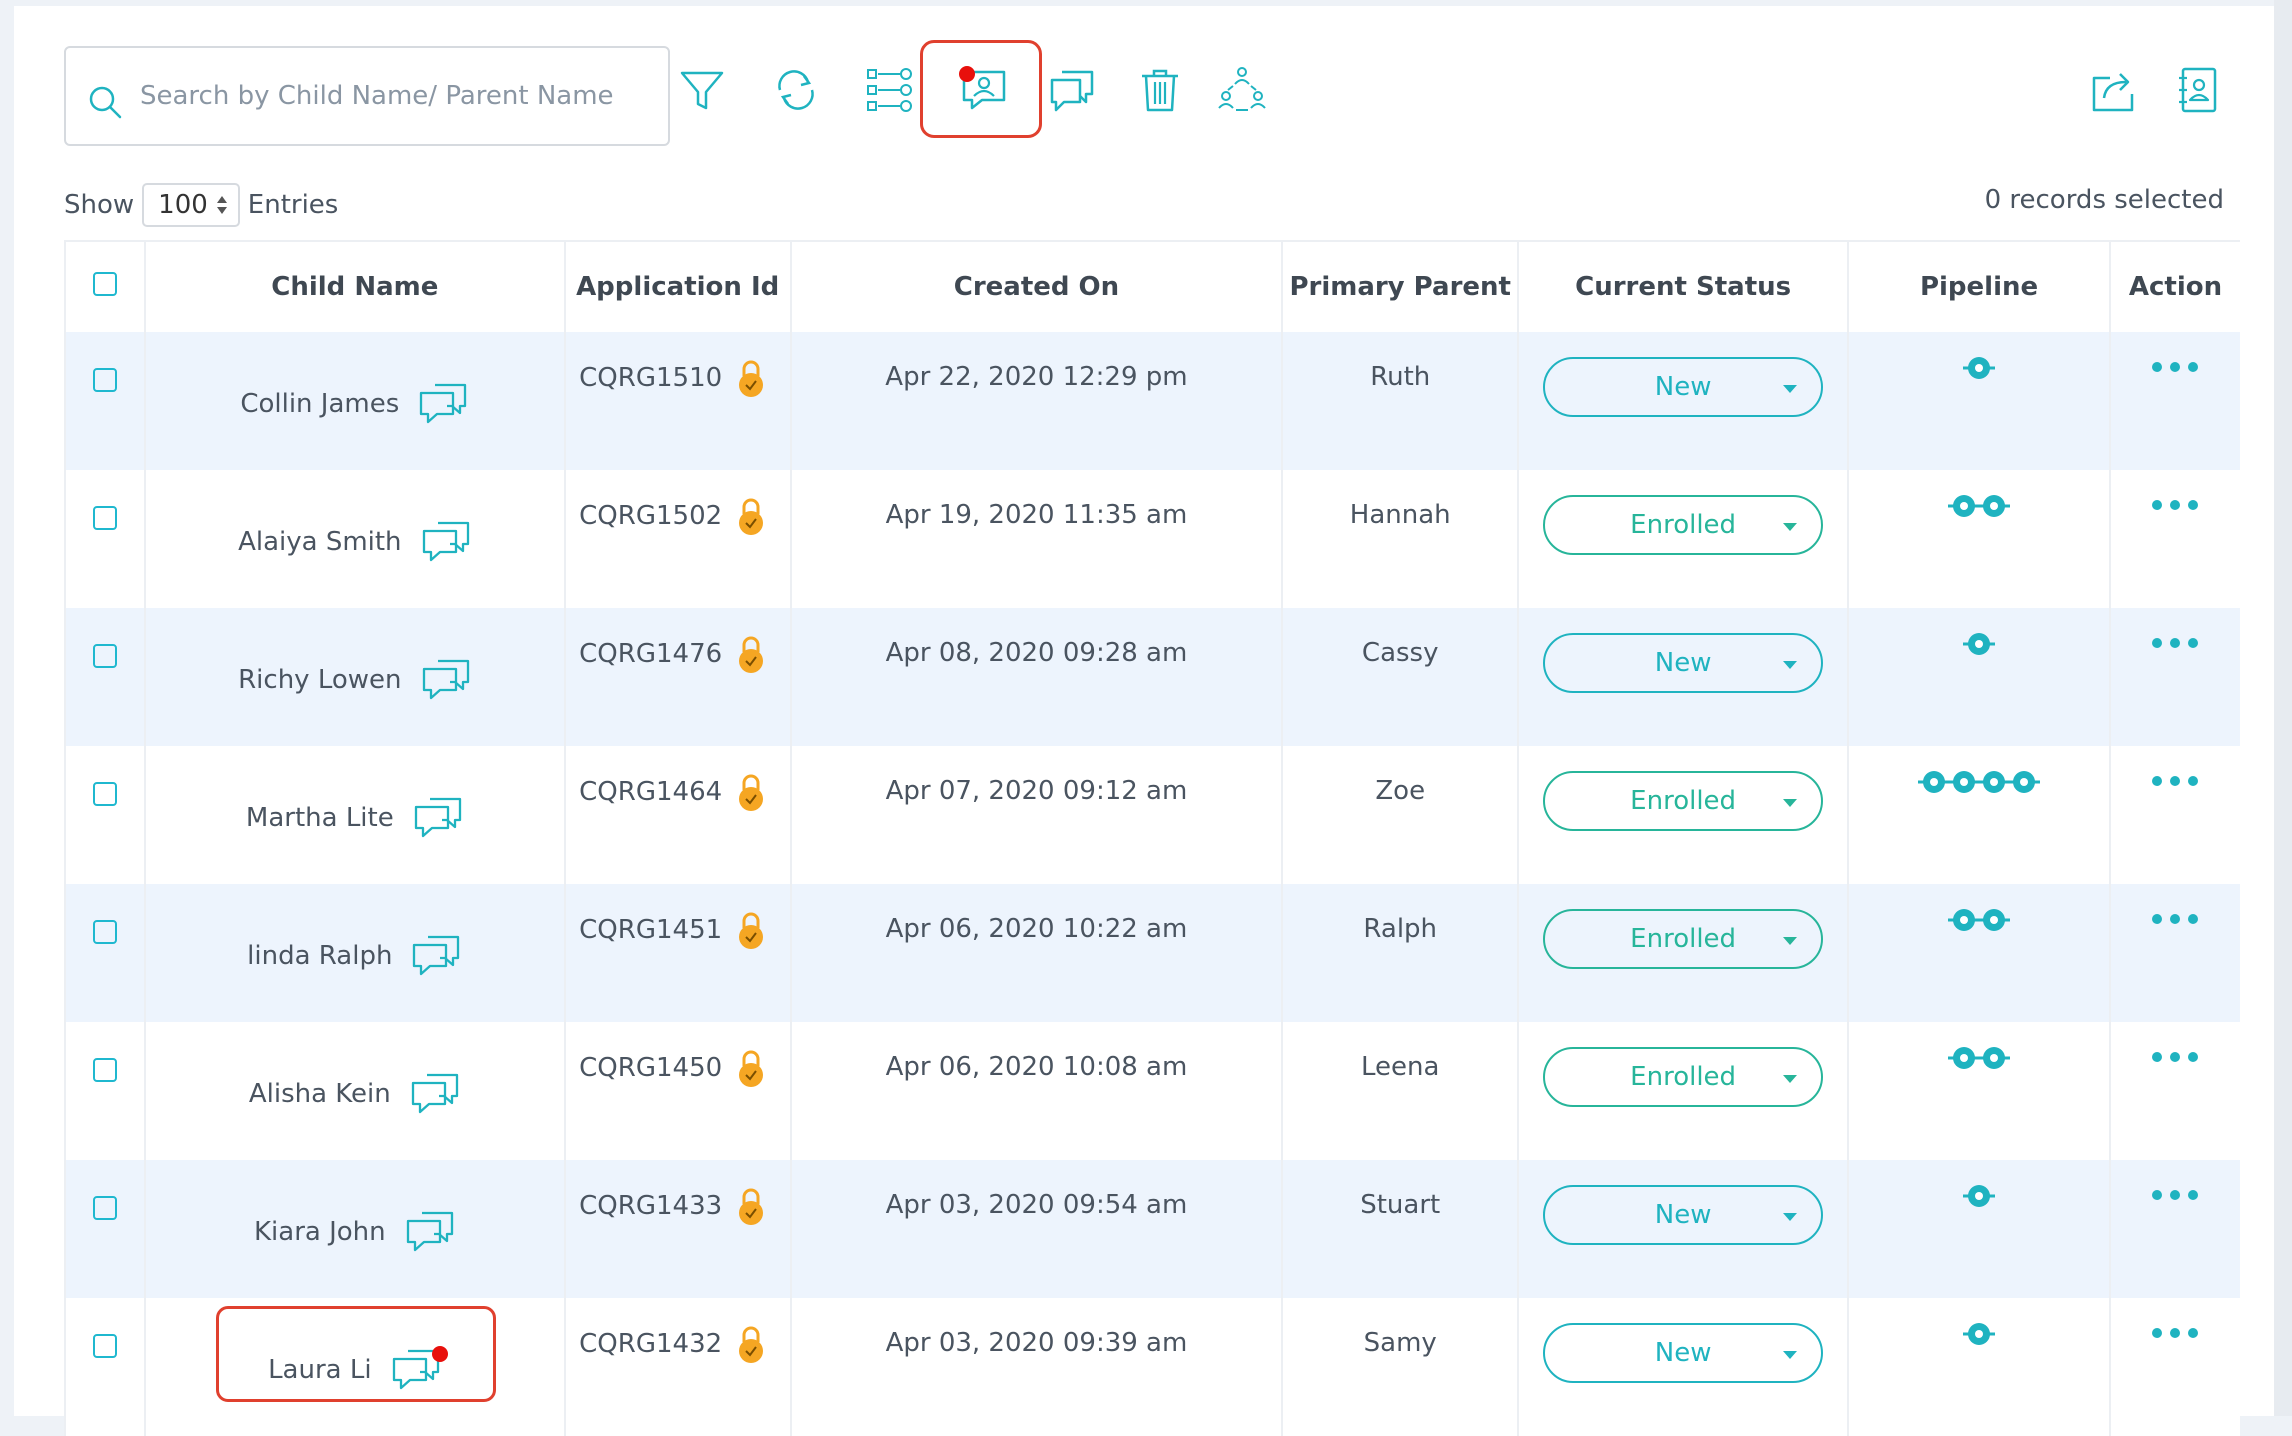 The height and width of the screenshot is (1436, 2292). I want to click on search-input, so click(400, 96).